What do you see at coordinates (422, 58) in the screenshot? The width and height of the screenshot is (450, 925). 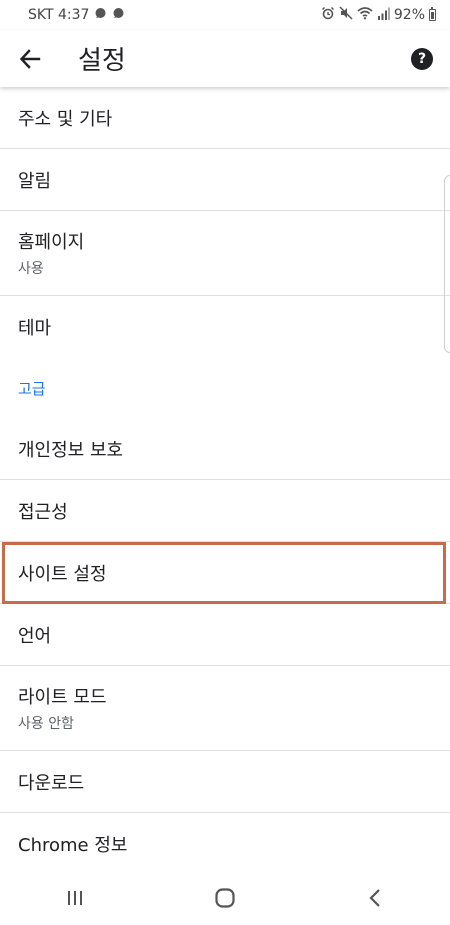 I see `help-icon: ?` at bounding box center [422, 58].